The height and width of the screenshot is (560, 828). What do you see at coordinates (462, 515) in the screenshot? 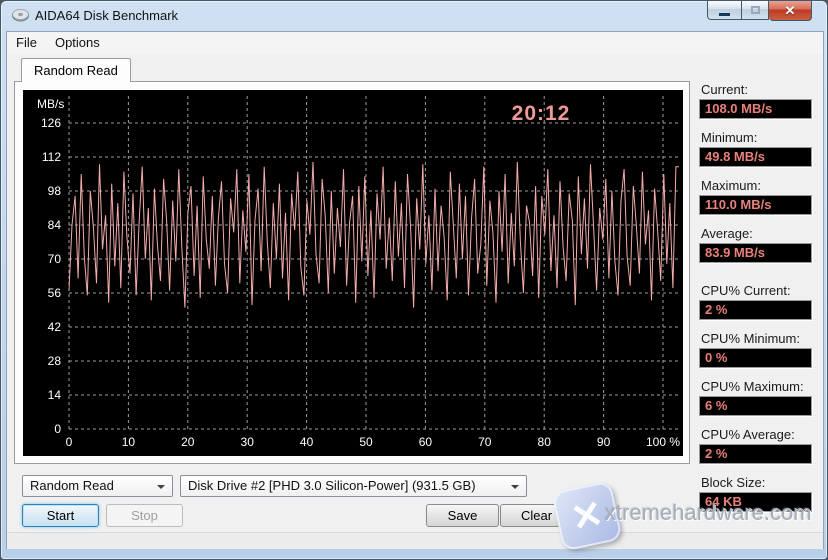
I see `save-button: Save` at bounding box center [462, 515].